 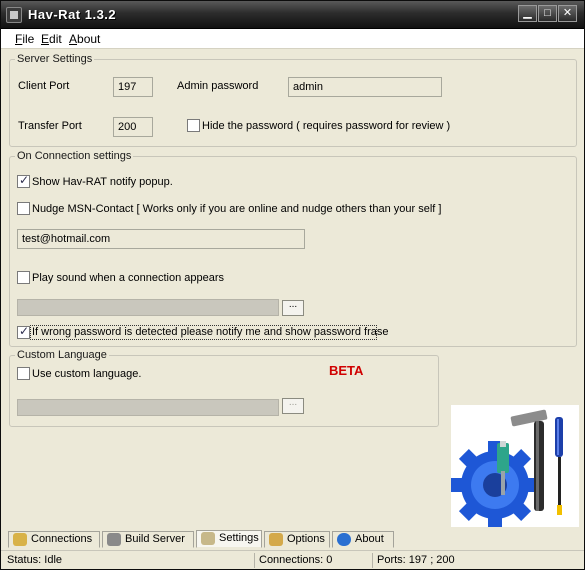 I want to click on menu-bar: File Edit About, so click(x=292, y=39).